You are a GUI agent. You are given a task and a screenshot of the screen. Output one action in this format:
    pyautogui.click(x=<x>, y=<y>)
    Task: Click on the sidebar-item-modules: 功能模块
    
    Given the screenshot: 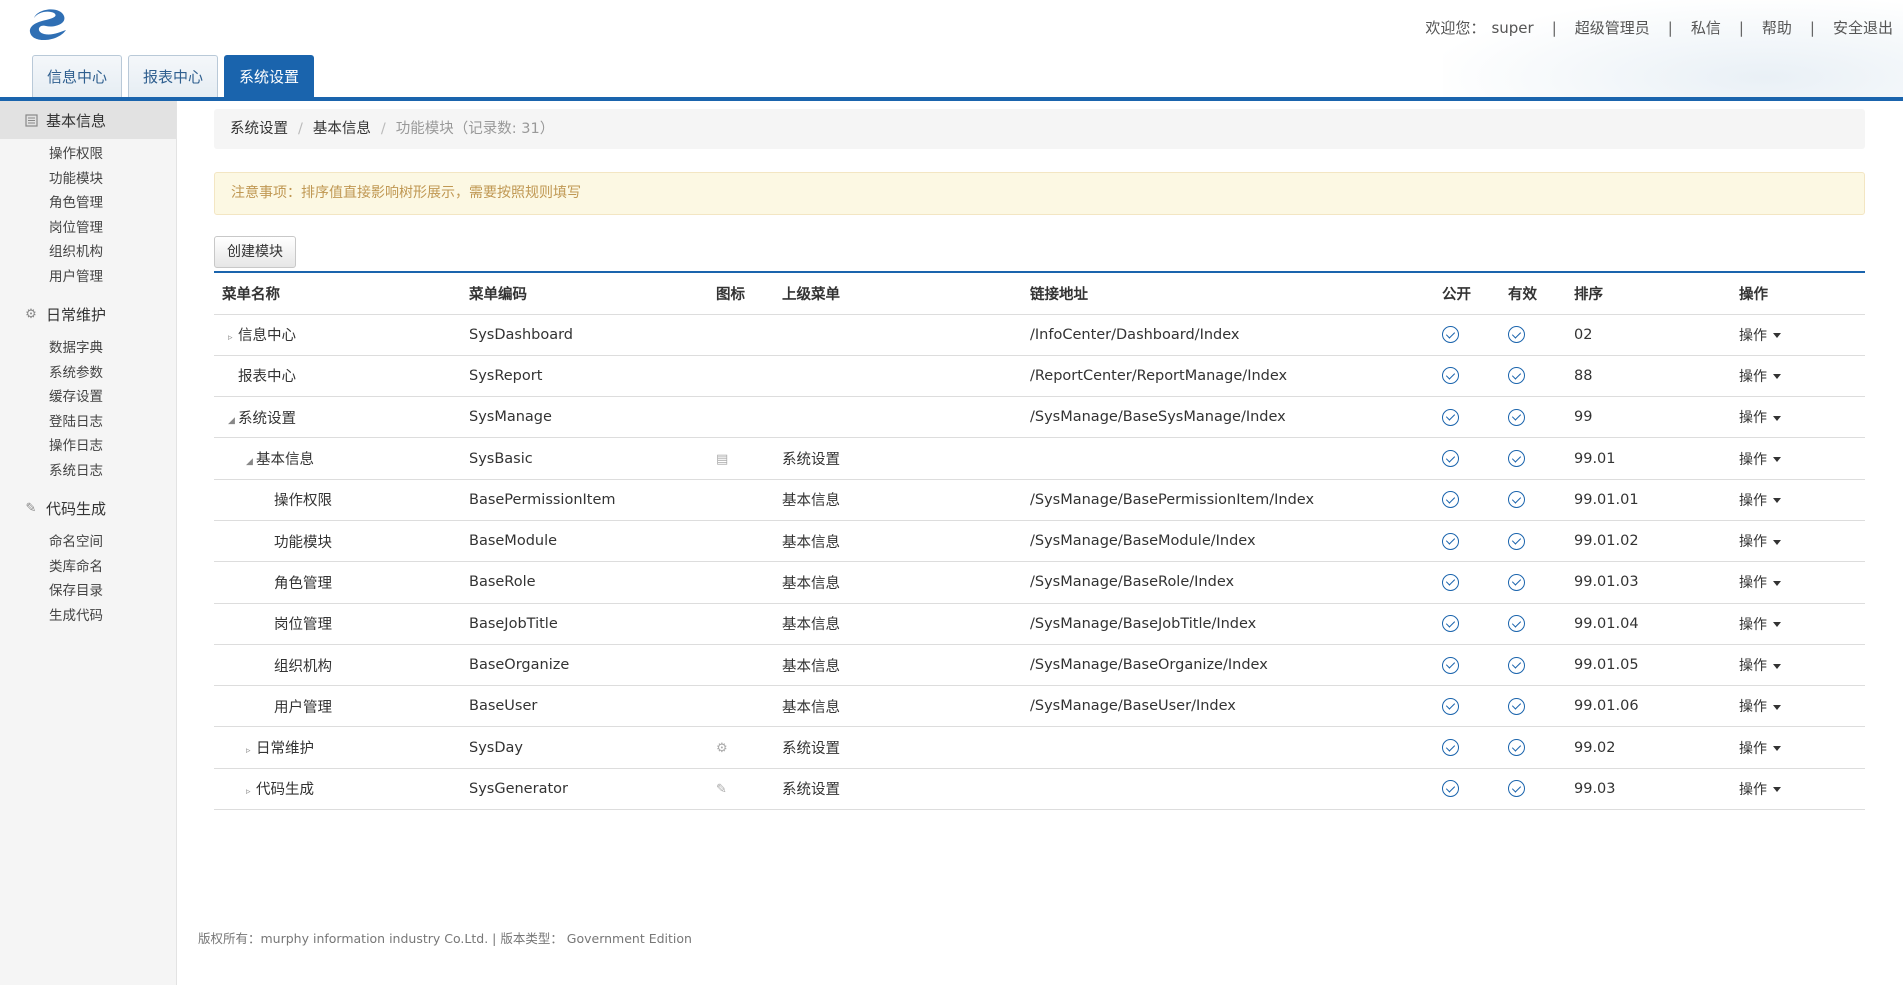 What is the action you would take?
    pyautogui.click(x=88, y=179)
    